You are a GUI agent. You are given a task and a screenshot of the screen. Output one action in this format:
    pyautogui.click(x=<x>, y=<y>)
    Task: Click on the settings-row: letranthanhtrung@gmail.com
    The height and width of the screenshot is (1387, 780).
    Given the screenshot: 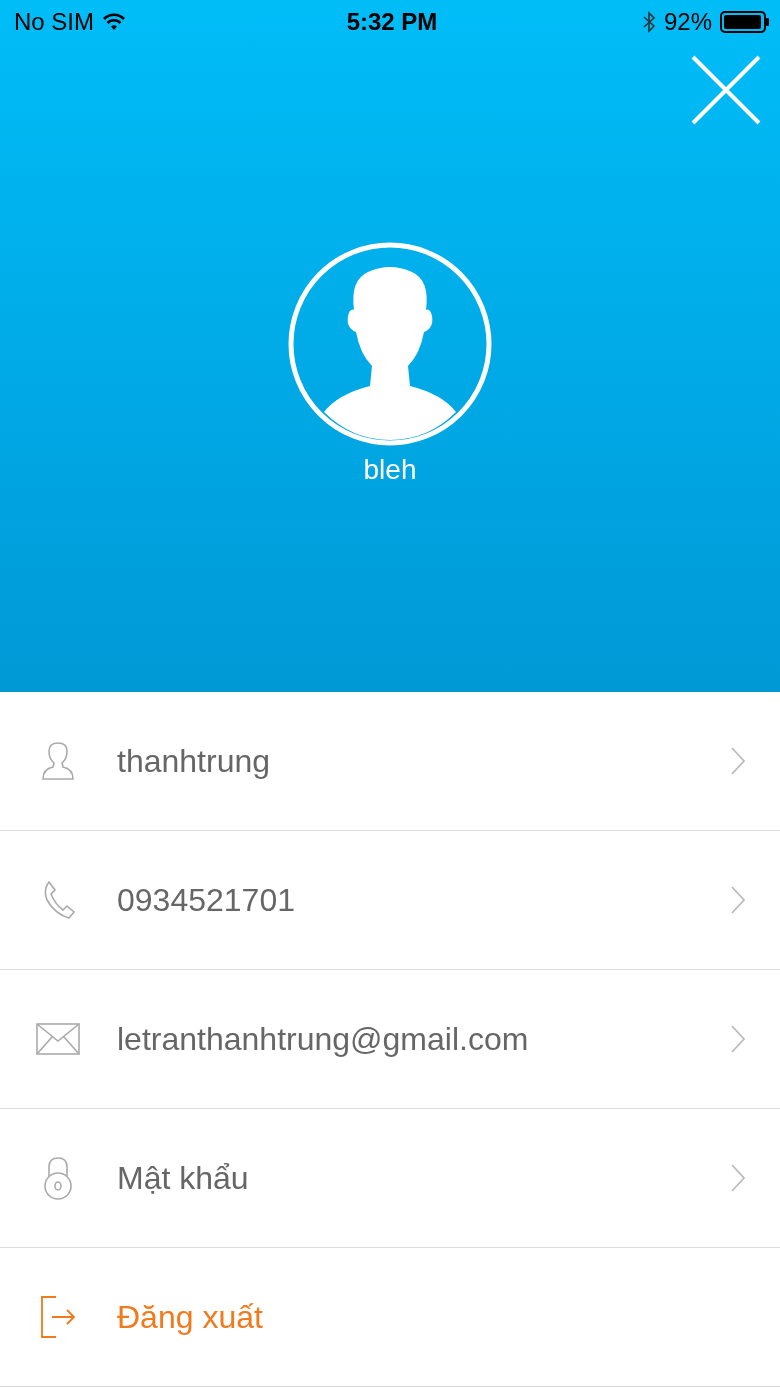 What is the action you would take?
    pyautogui.click(x=390, y=1039)
    